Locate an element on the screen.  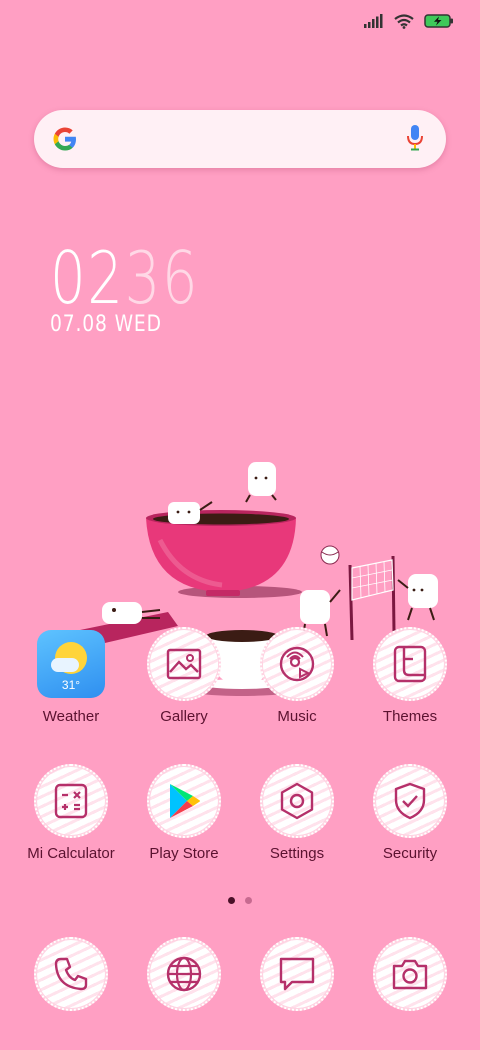
clock-widget: 0236 07.08 WED is located at coordinates (145, 287).